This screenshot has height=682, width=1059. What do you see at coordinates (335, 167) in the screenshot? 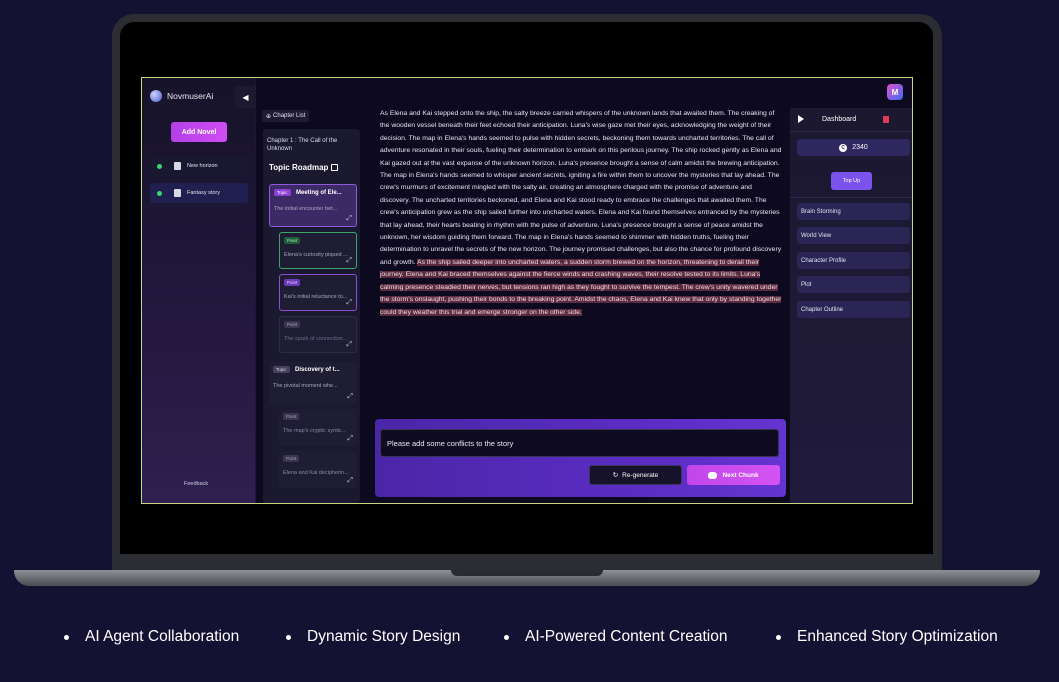
I see `edit-icon` at bounding box center [335, 167].